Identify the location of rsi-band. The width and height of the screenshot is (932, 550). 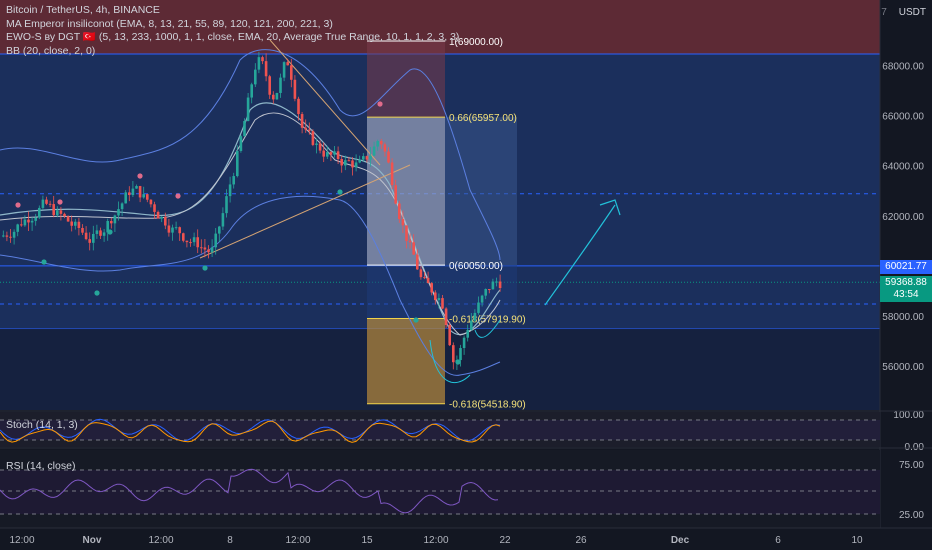
(440, 492).